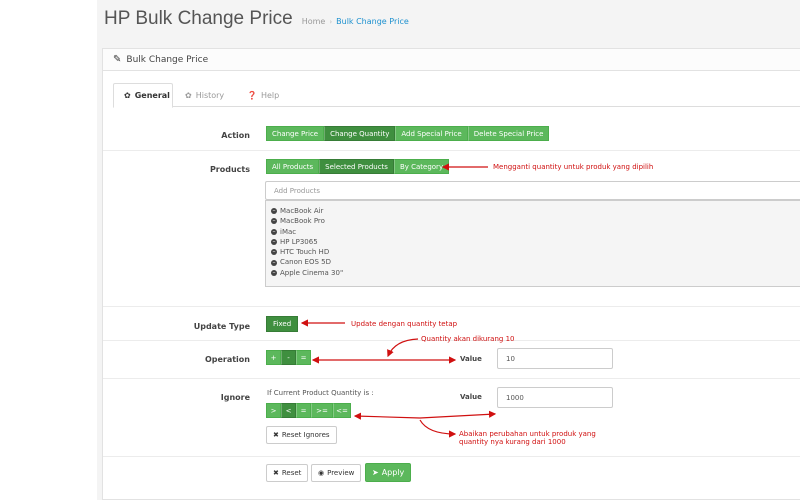 This screenshot has height=500, width=800. I want to click on update-type-button-group: Fixed, so click(282, 324).